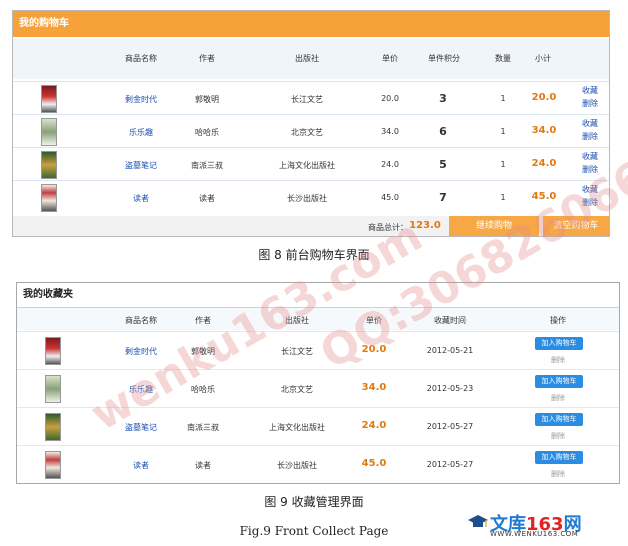  I want to click on cart-row: 读者 读者 长沙出版社 45.0 7 1 45.0 收藏 删除, so click(311, 196).